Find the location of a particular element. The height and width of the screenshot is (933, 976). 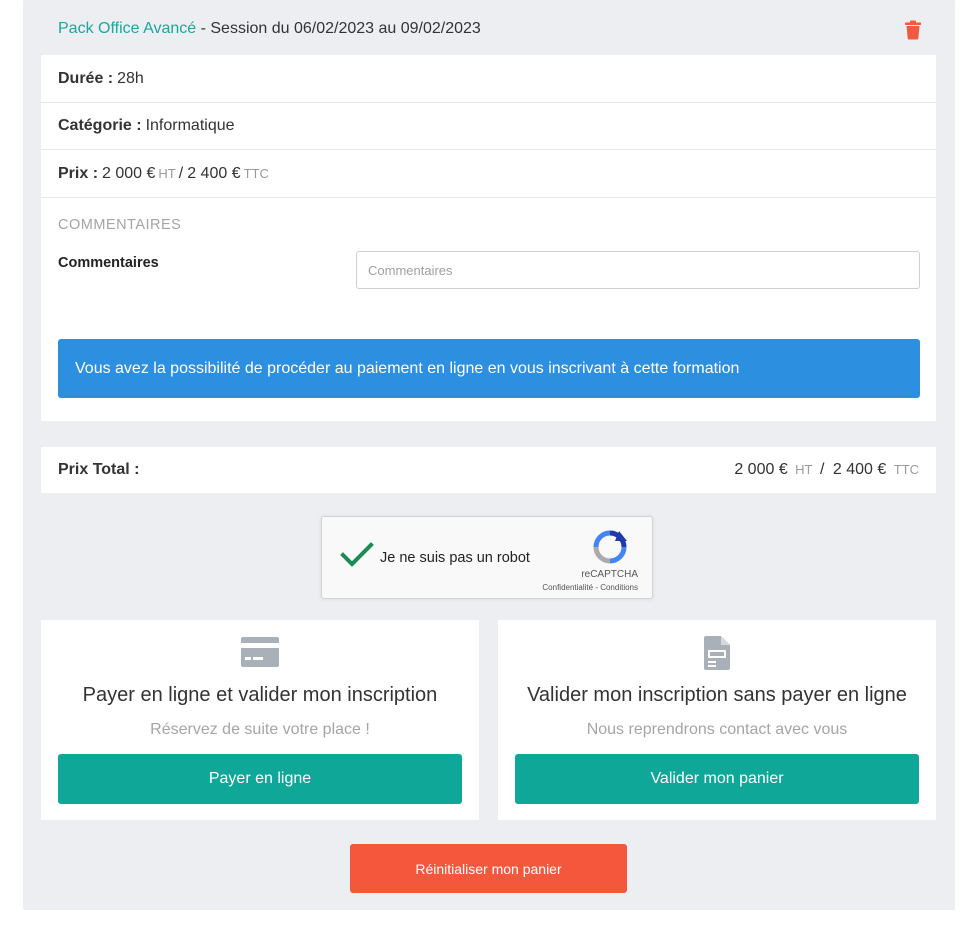

checkmark-icon is located at coordinates (357, 555).